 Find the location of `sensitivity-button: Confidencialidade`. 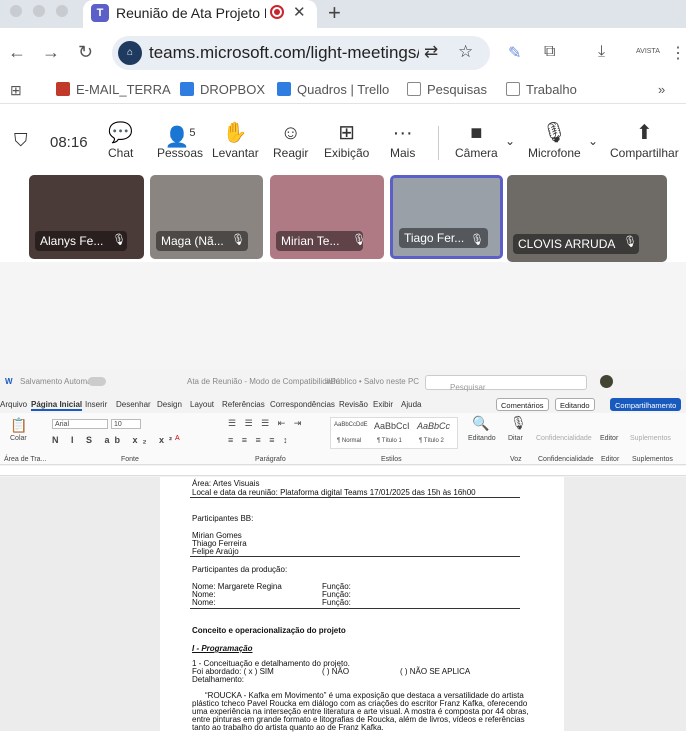

sensitivity-button: Confidencialidade is located at coordinates (564, 438).